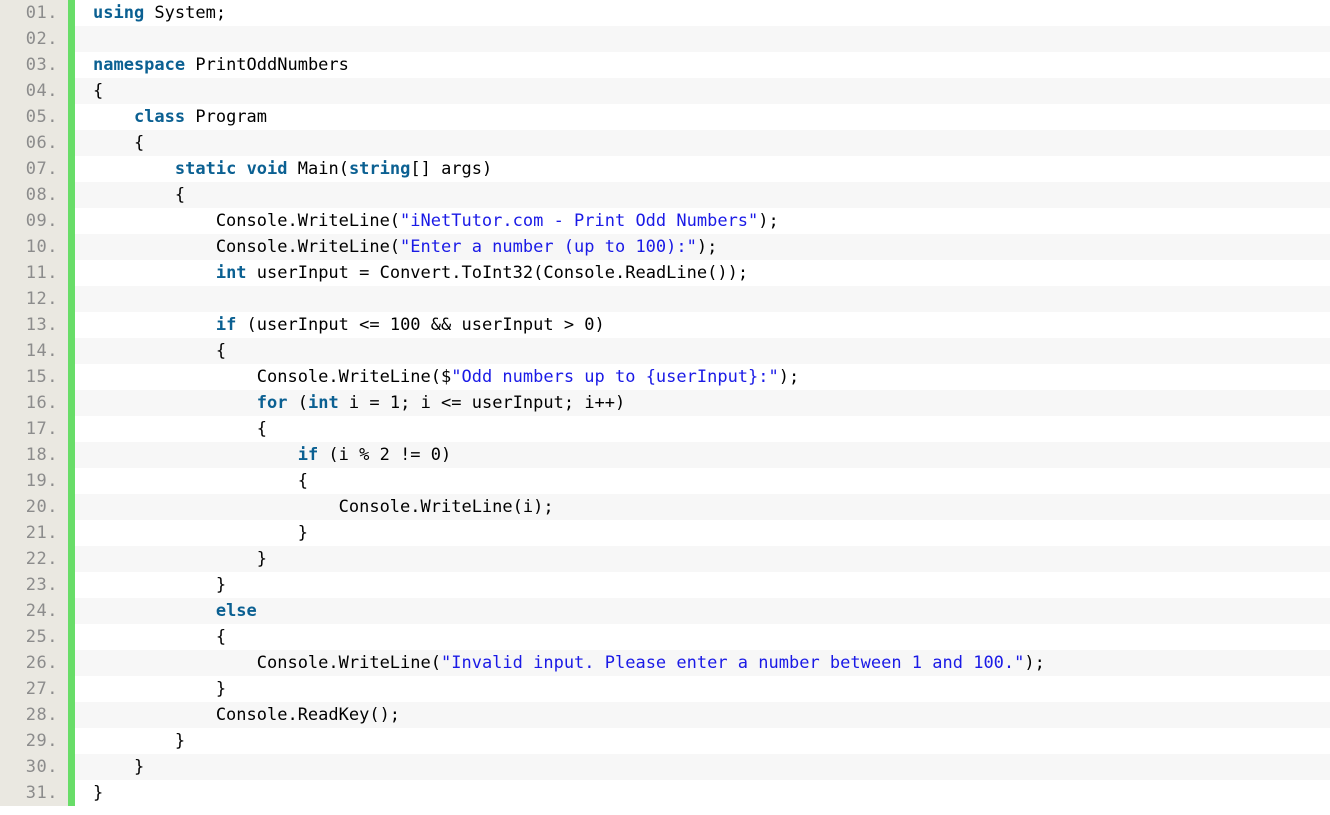 This screenshot has height=815, width=1330. Describe the element at coordinates (702, 117) in the screenshot. I see `code-line-text: class Program` at that location.